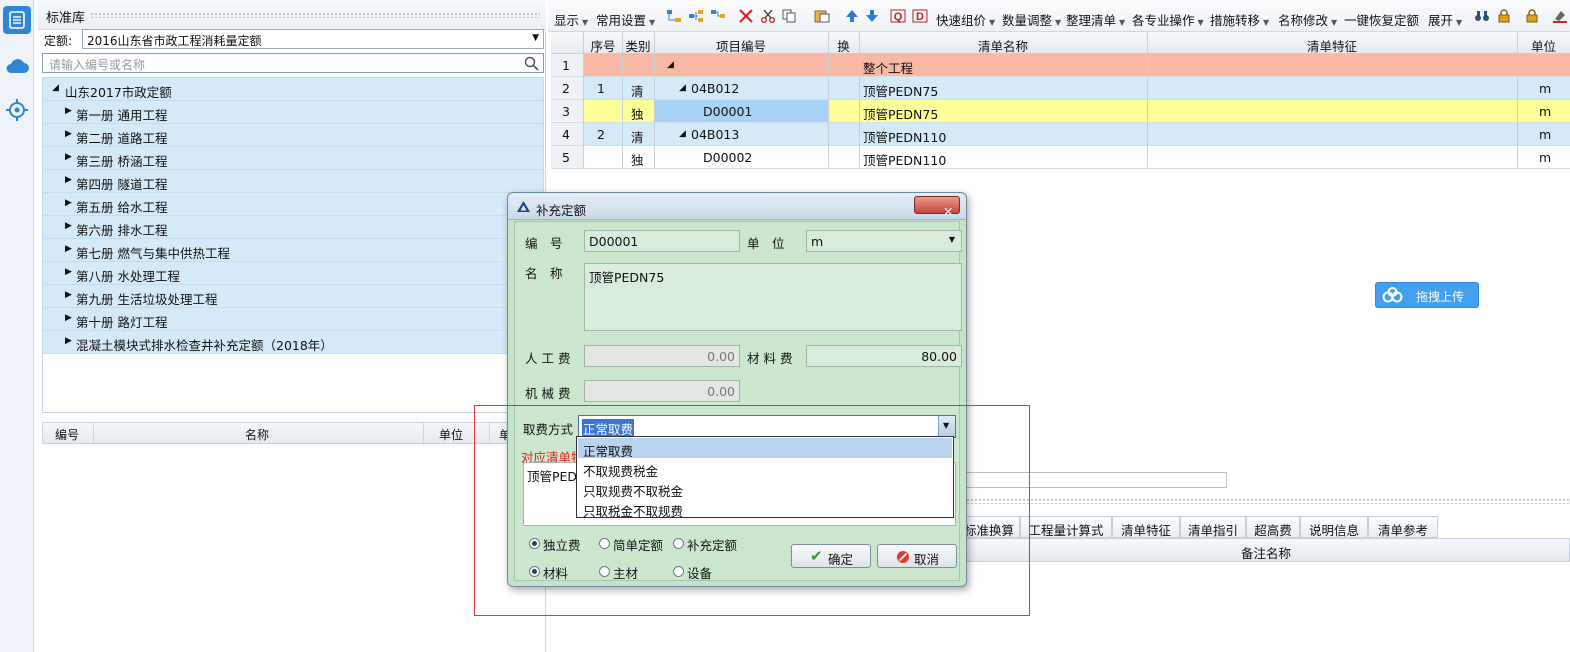 This screenshot has height=652, width=1570. What do you see at coordinates (1482, 16) in the screenshot?
I see `find-icon` at bounding box center [1482, 16].